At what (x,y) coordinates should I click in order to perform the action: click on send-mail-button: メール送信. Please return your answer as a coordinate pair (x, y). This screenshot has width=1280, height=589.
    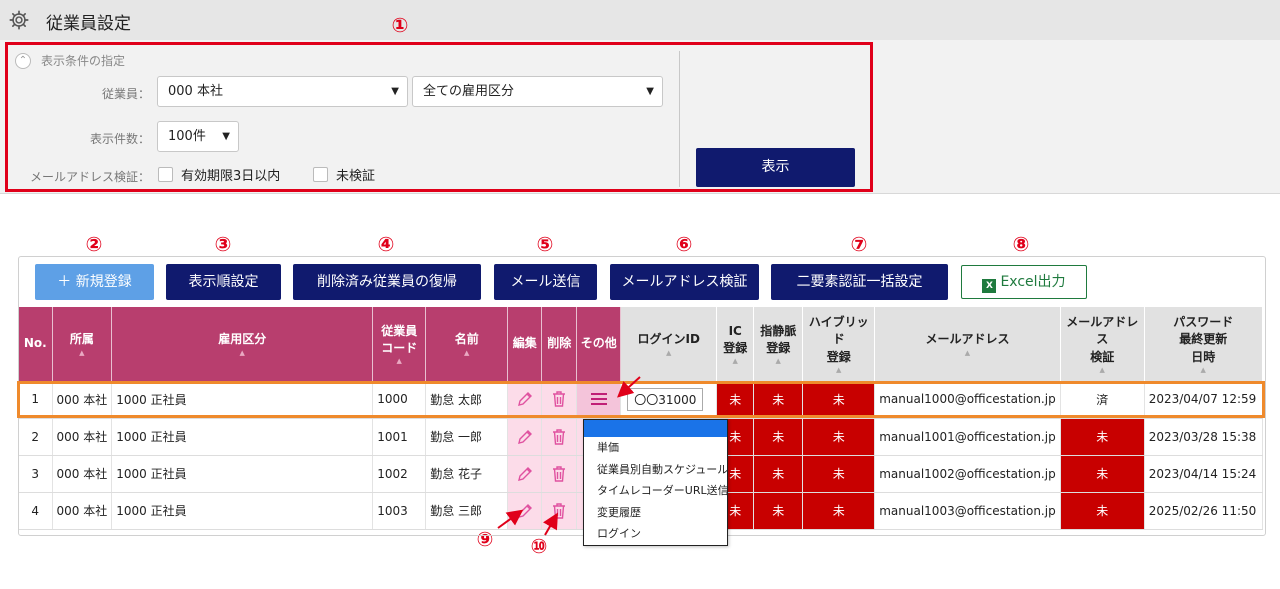
    Looking at the image, I should click on (545, 282).